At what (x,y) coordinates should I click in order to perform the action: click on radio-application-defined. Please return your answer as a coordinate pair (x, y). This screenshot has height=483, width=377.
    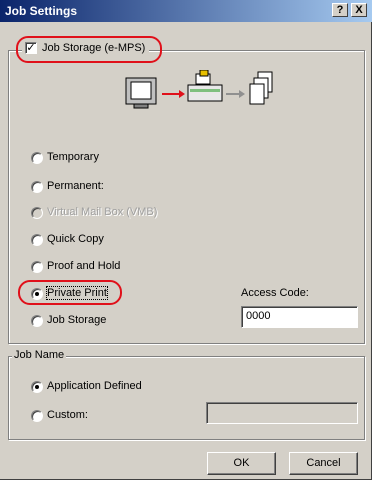
    Looking at the image, I should click on (37, 387).